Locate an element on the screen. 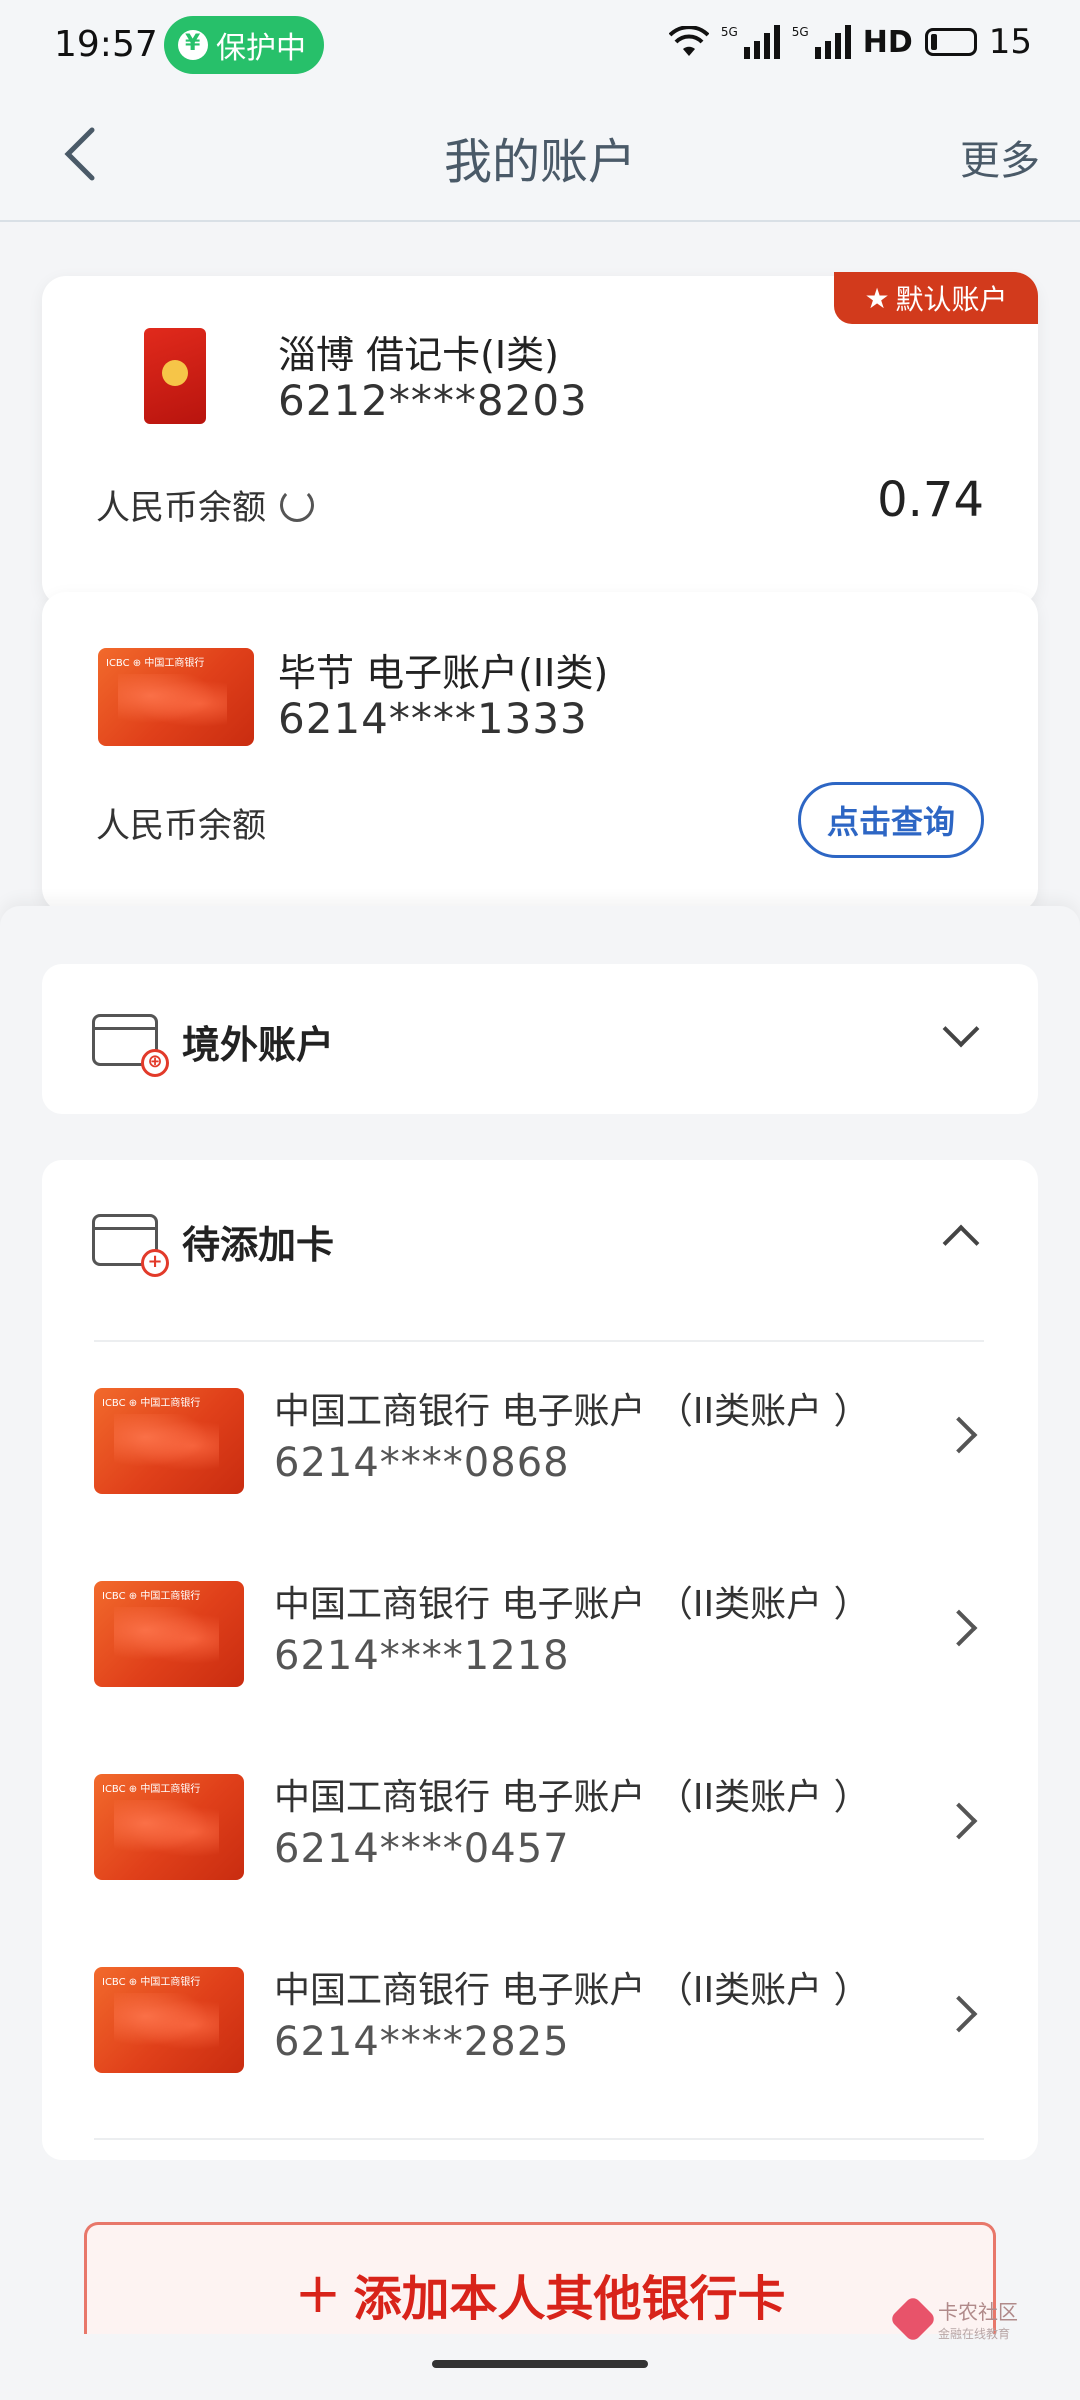  status-icons: 5G 5G HD 15 is located at coordinates (850, 42).